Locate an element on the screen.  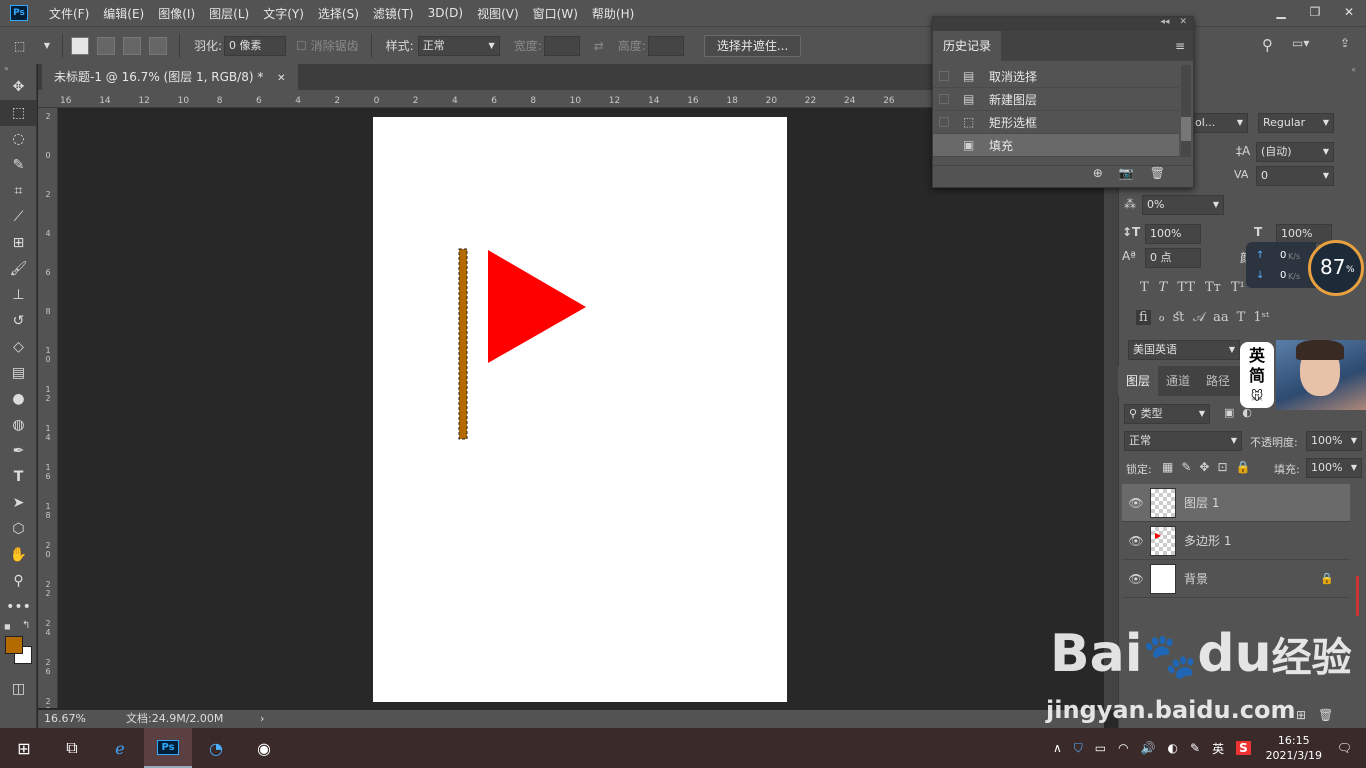
marquee-tool-icon: ⬚ is located at coordinates (18, 113).